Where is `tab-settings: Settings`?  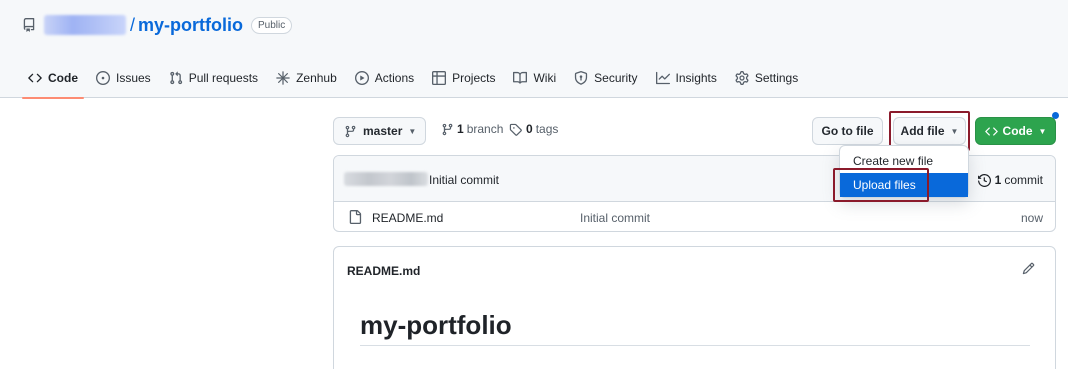 tab-settings: Settings is located at coordinates (766, 78).